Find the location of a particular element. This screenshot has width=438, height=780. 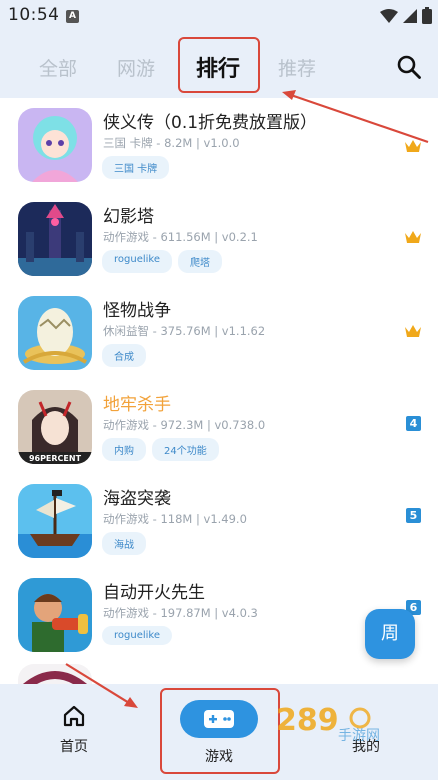

game-meta: 动作游戏 - 972.3M | v0.738.0 is located at coordinates (184, 425).